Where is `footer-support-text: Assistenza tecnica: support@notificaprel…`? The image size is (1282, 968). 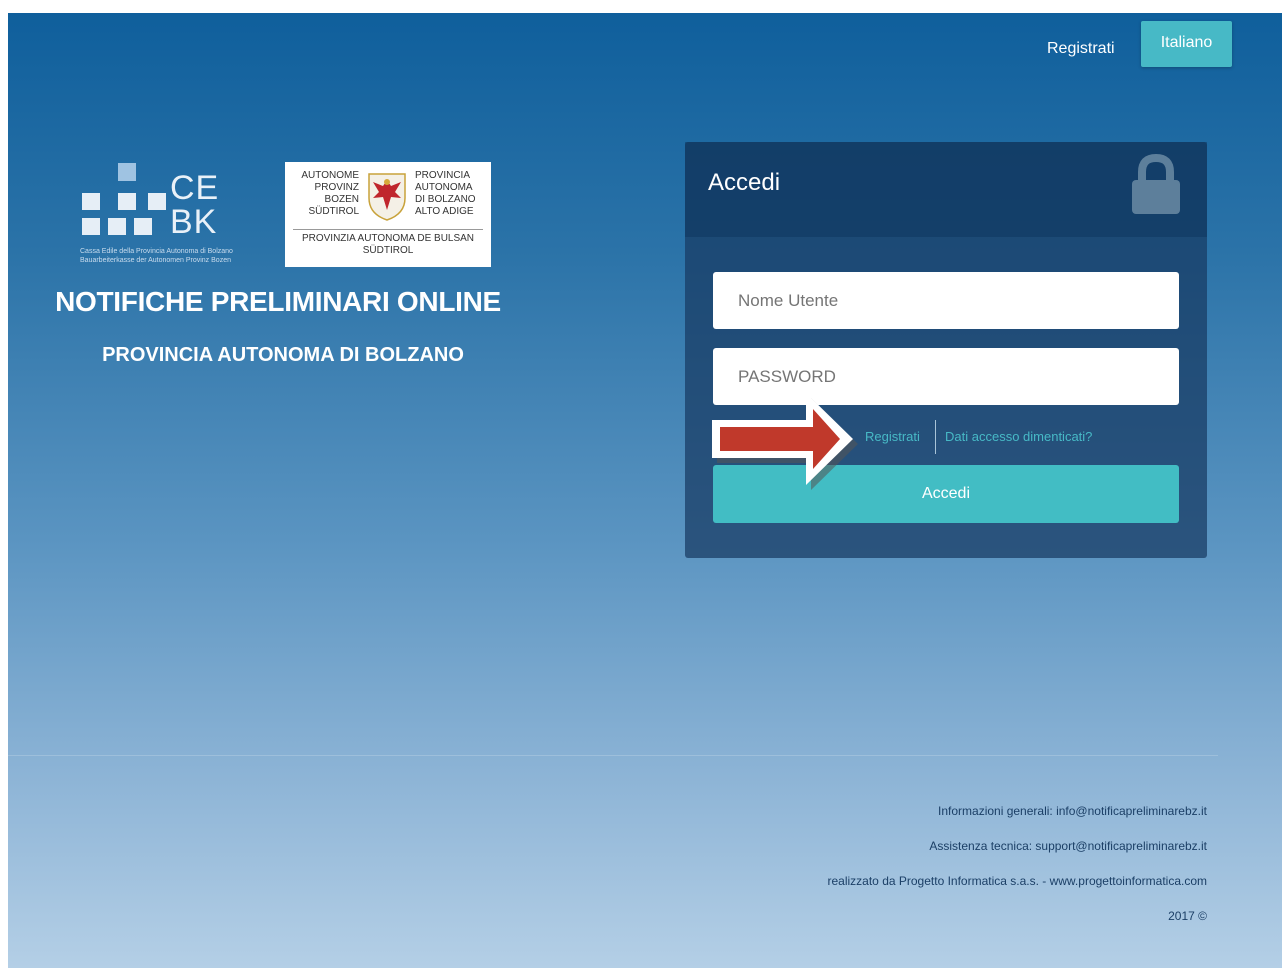
footer-support-text: Assistenza tecnica: support@notificaprel… is located at coordinates (1068, 846).